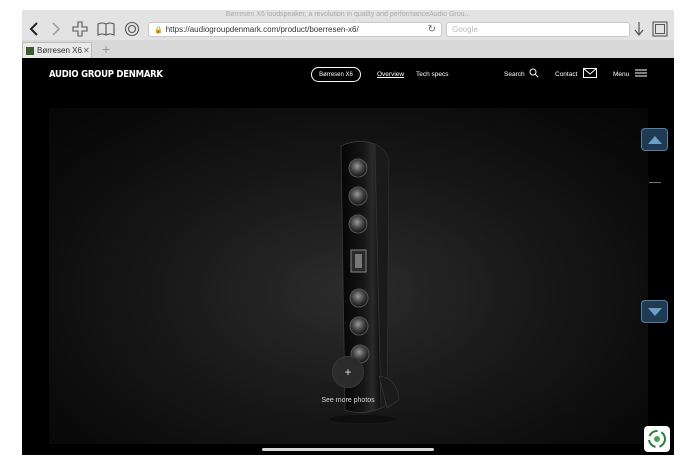 The image size is (696, 464). What do you see at coordinates (106, 74) in the screenshot?
I see `site-logo: AUDIO GROUP DENMARK` at bounding box center [106, 74].